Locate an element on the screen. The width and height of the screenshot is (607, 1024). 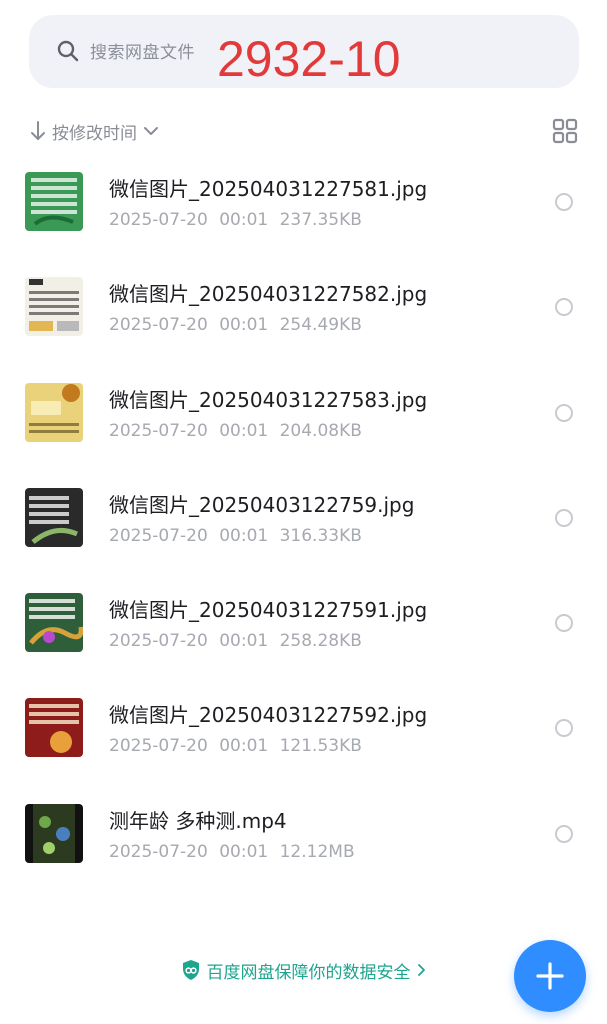
sort-dropdown: 按修改时间 is located at coordinates (94, 131).